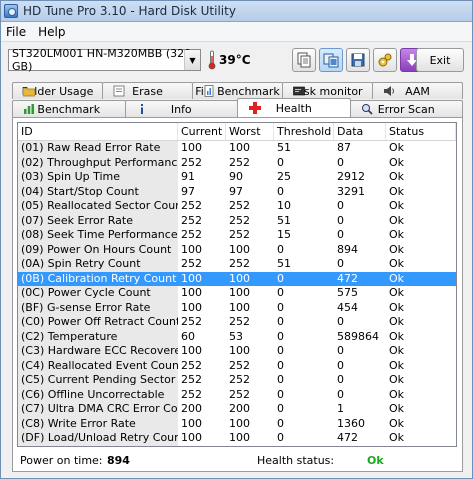  I want to click on file-benchmark-icon, so click(209, 91).